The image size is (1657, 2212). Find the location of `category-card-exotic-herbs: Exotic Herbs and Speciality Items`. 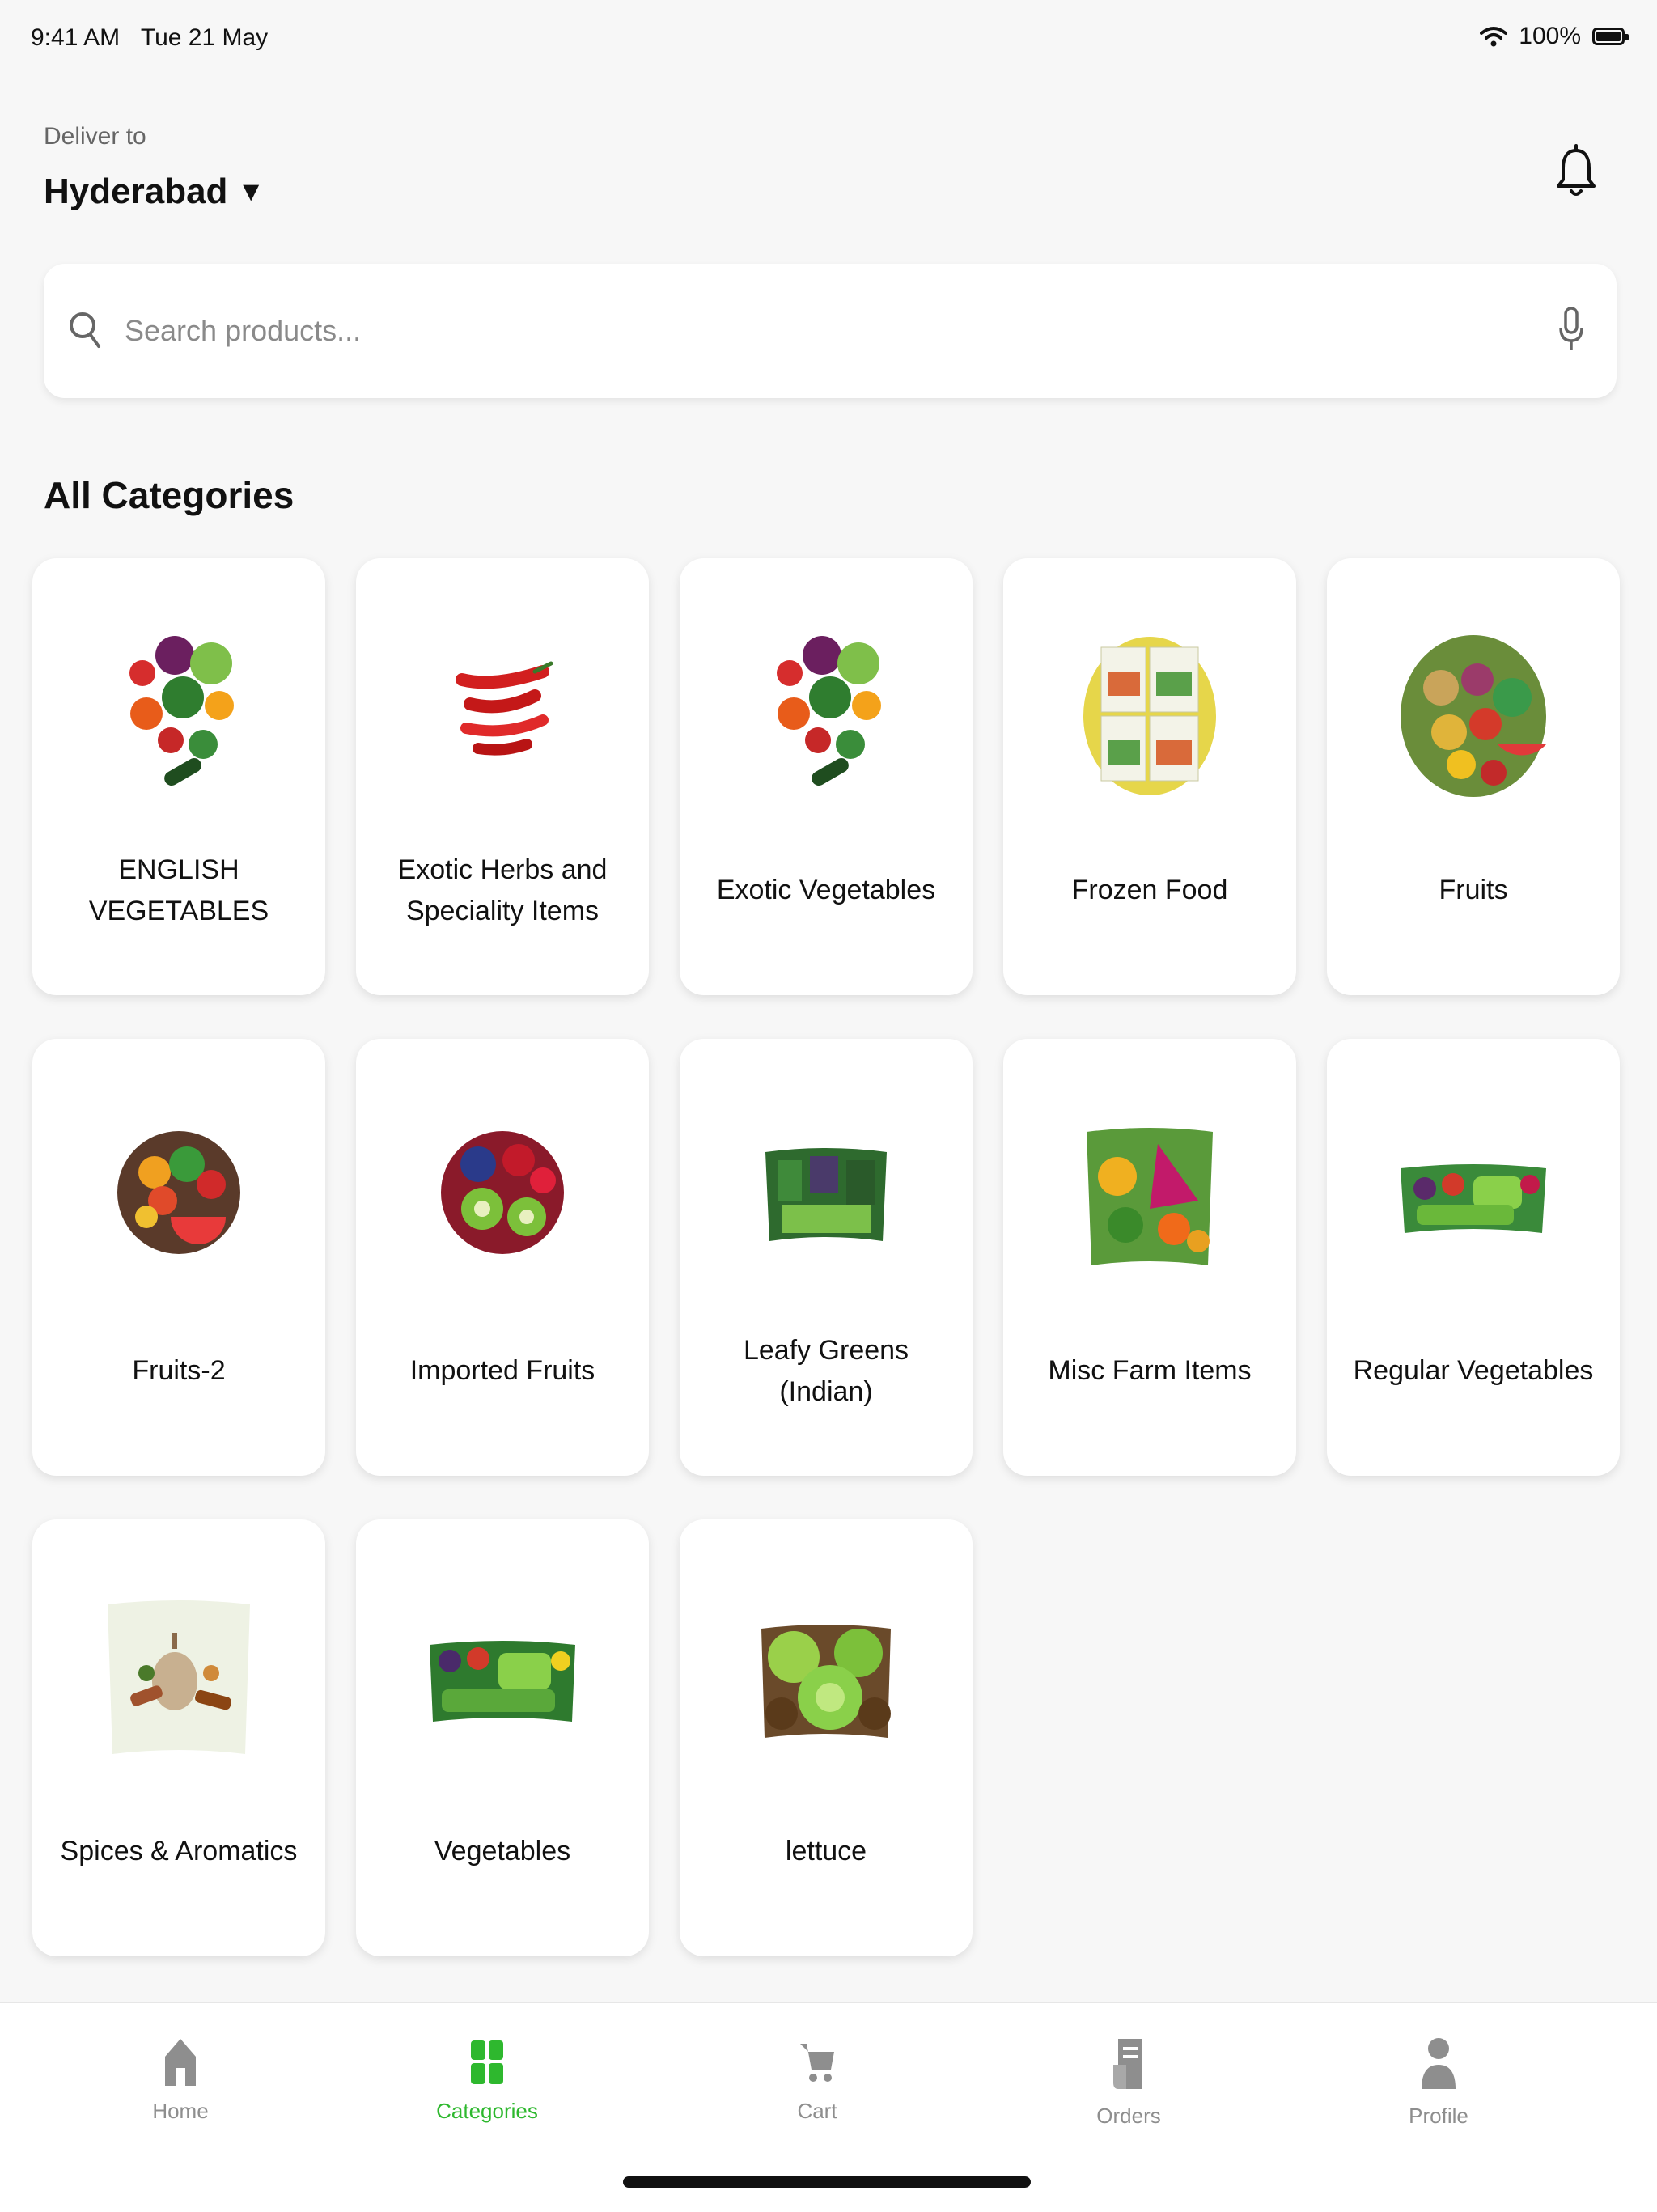

category-card-exotic-herbs: Exotic Herbs and Speciality Items is located at coordinates (502, 776).